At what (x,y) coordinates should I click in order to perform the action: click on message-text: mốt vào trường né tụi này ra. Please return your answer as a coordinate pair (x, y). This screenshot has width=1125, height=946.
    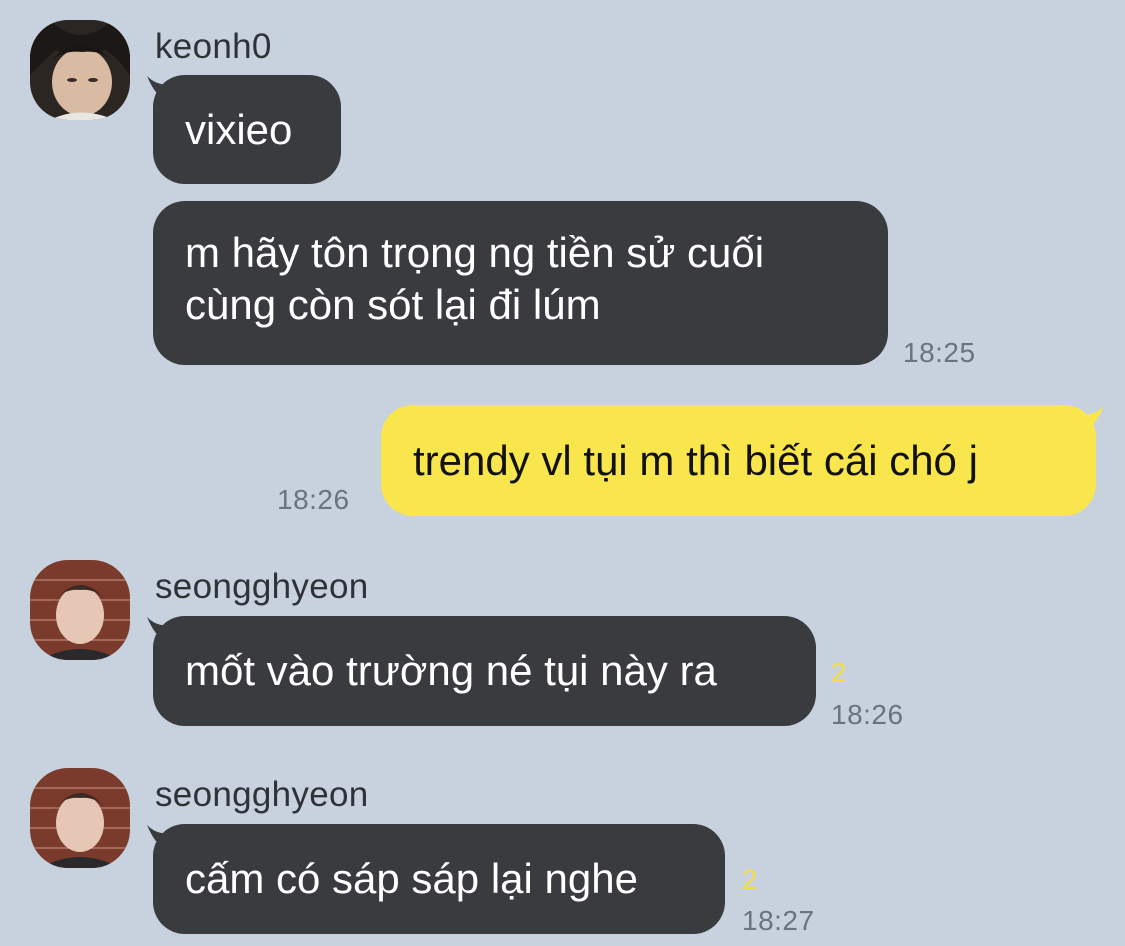
    Looking at the image, I should click on (451, 670).